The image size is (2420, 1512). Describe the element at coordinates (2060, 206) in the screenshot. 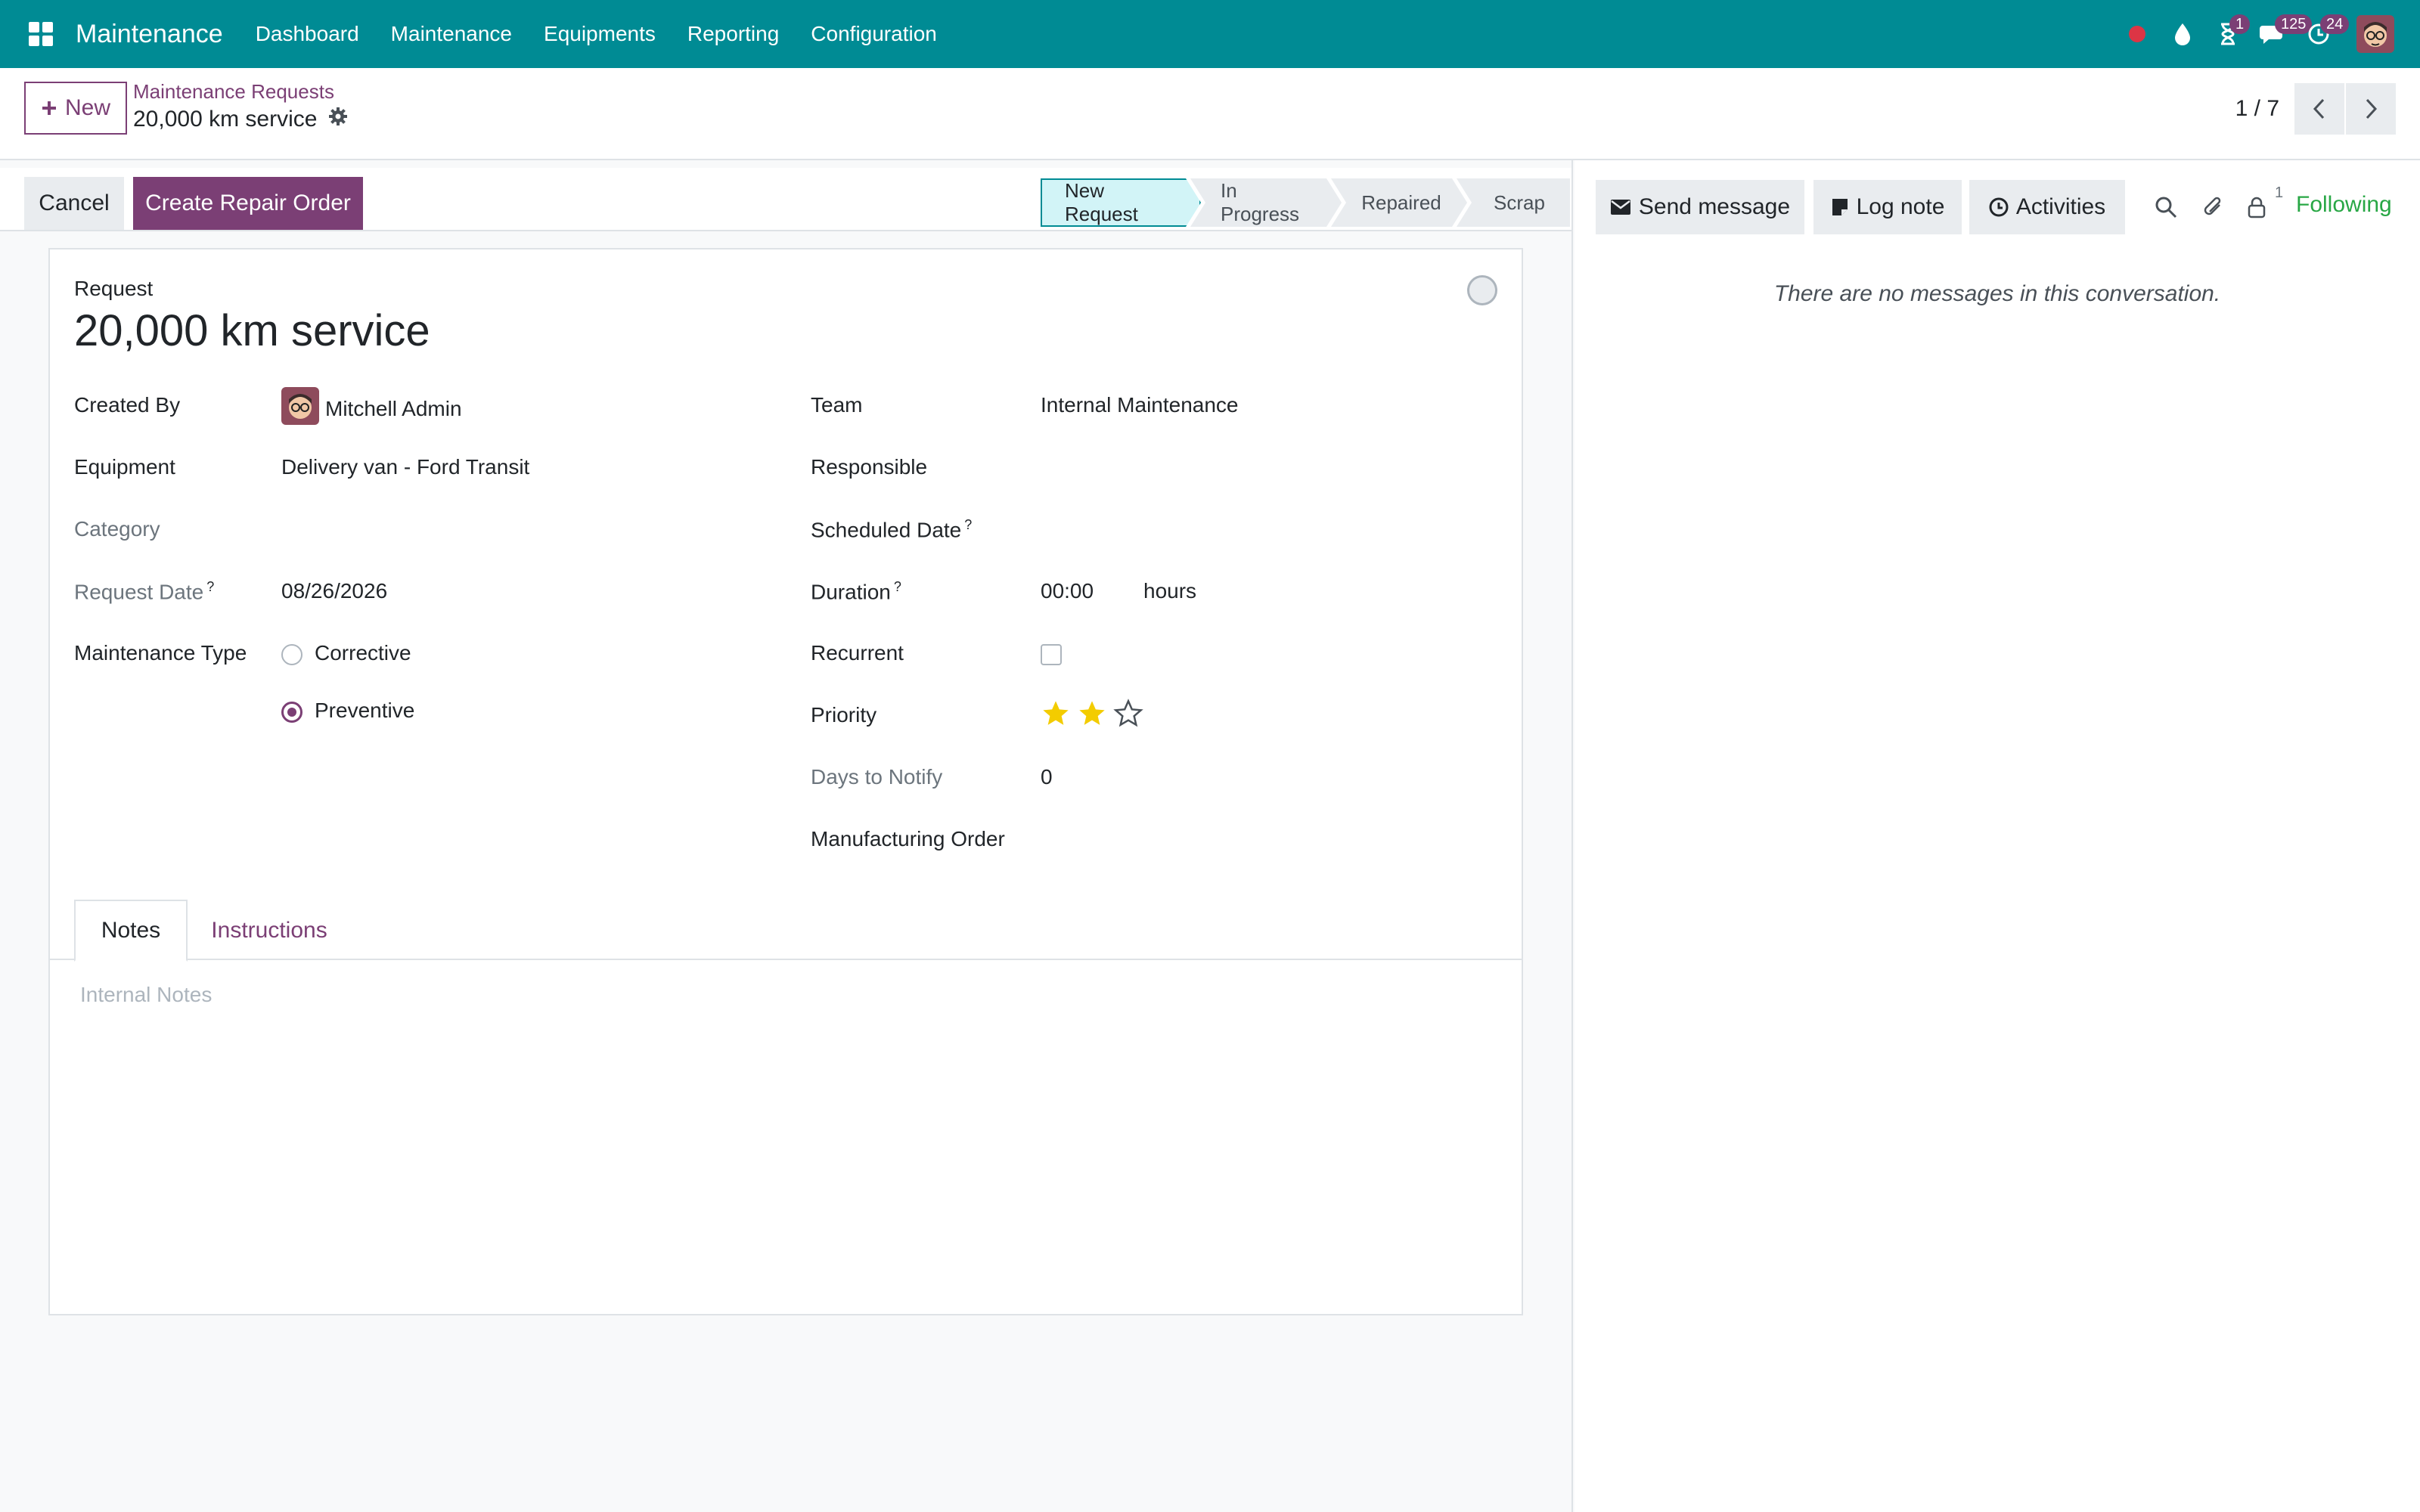

I see `activities-label: Activities` at that location.